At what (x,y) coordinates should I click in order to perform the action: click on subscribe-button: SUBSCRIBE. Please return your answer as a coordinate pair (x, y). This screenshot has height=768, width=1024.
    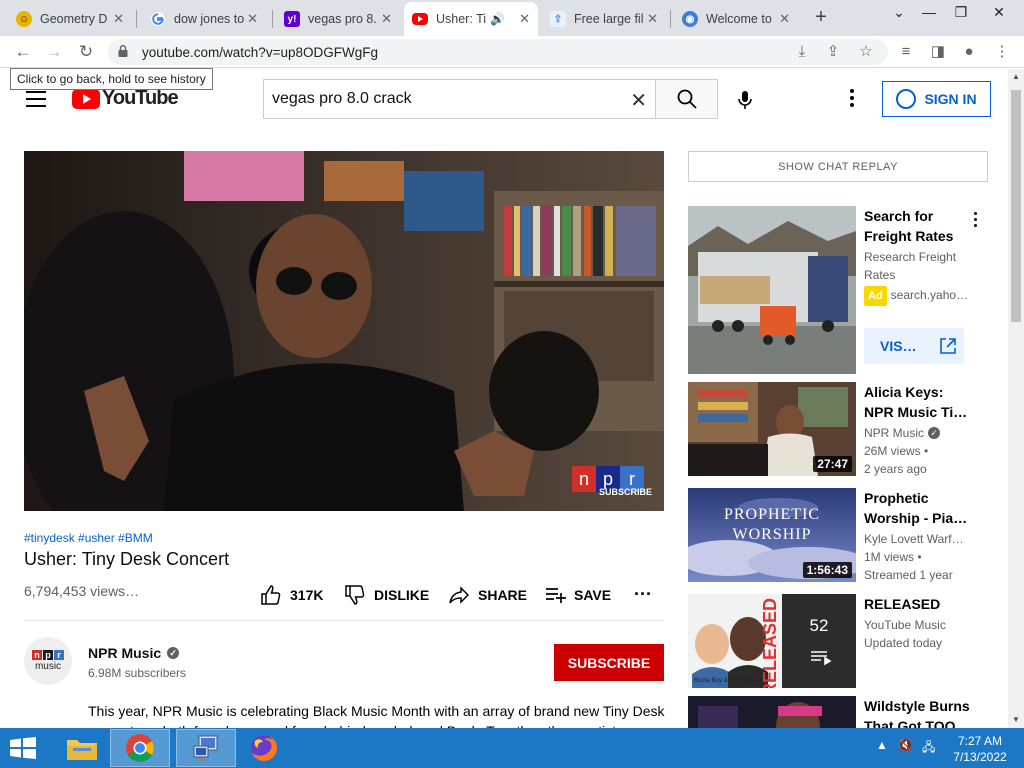
    Looking at the image, I should click on (609, 662).